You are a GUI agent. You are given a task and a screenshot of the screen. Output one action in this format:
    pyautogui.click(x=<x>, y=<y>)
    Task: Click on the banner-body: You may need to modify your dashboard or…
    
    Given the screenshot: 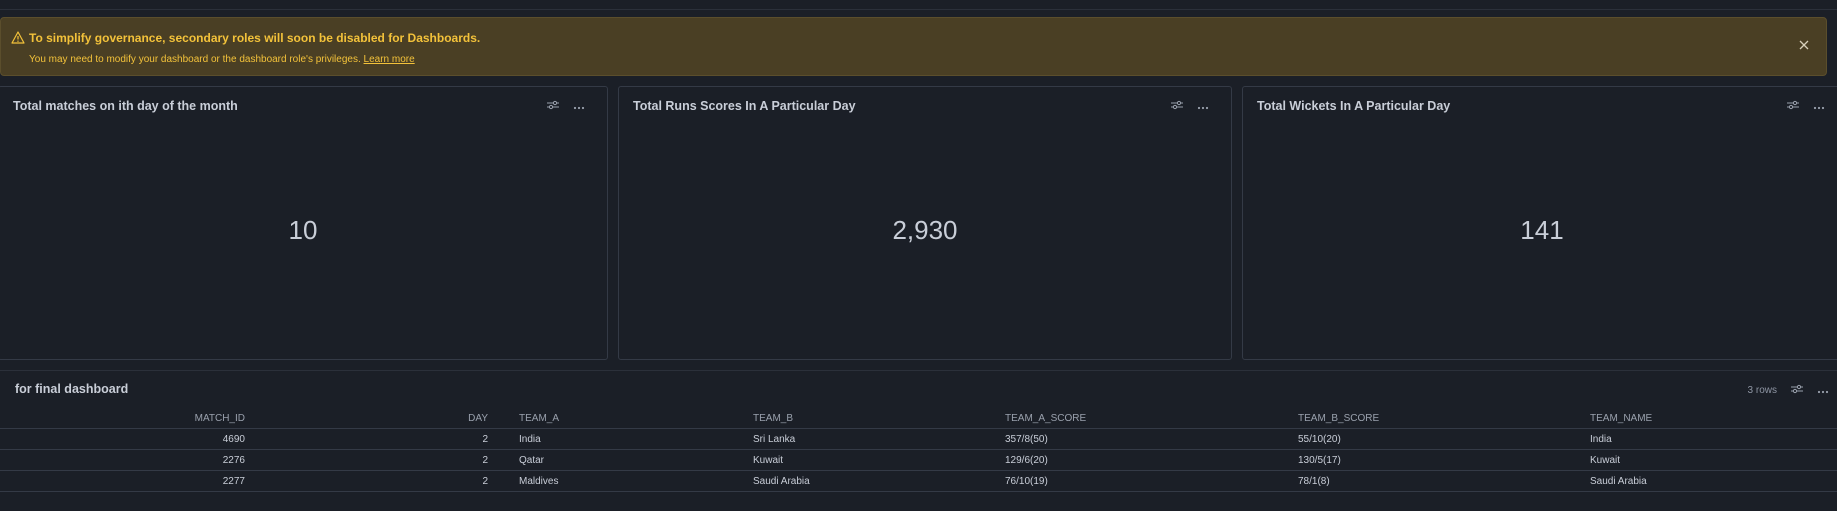 What is the action you would take?
    pyautogui.click(x=222, y=59)
    